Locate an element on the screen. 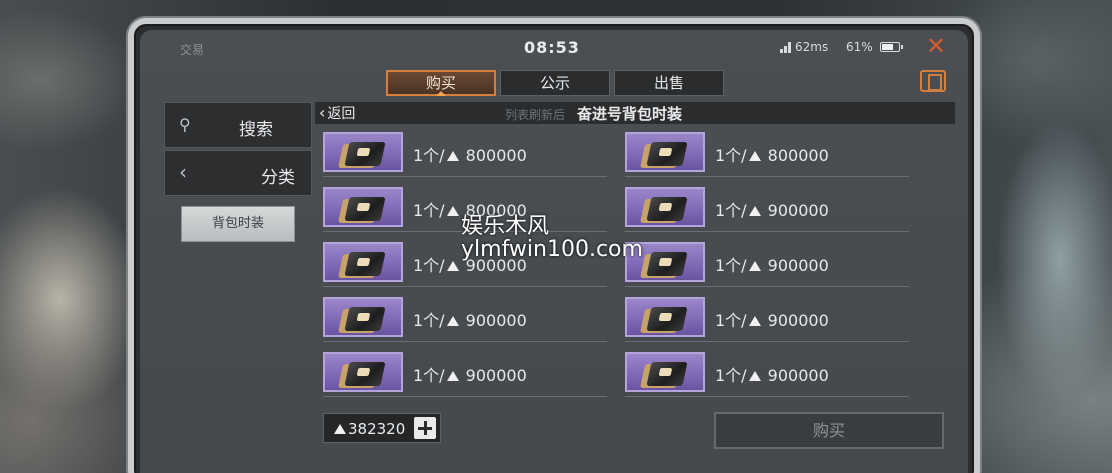  tab-announce: 公示 is located at coordinates (555, 83).